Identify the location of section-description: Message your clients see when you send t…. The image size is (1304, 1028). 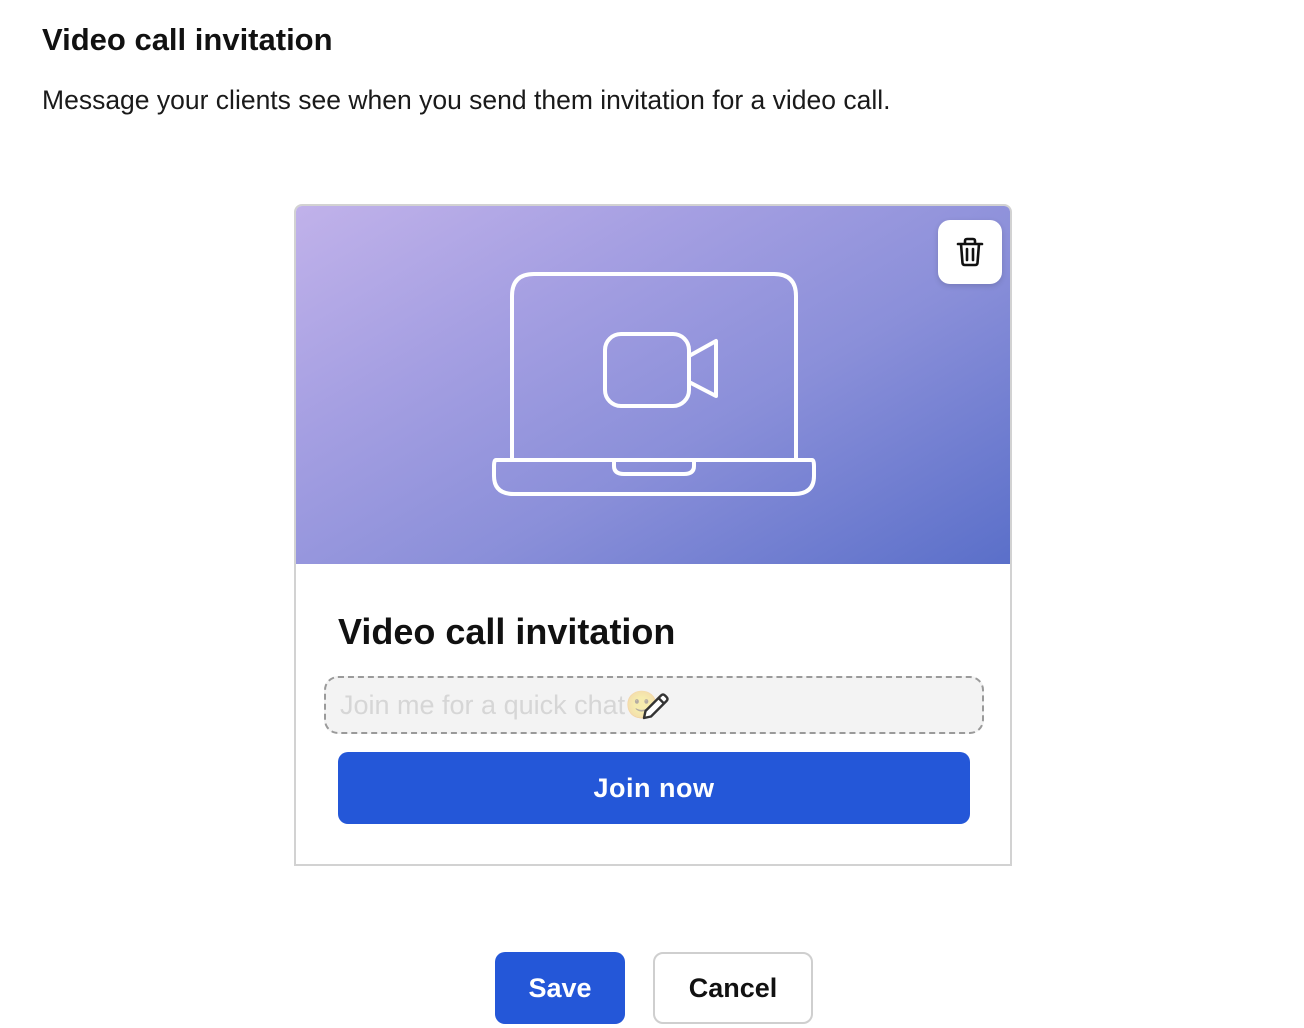
(466, 100).